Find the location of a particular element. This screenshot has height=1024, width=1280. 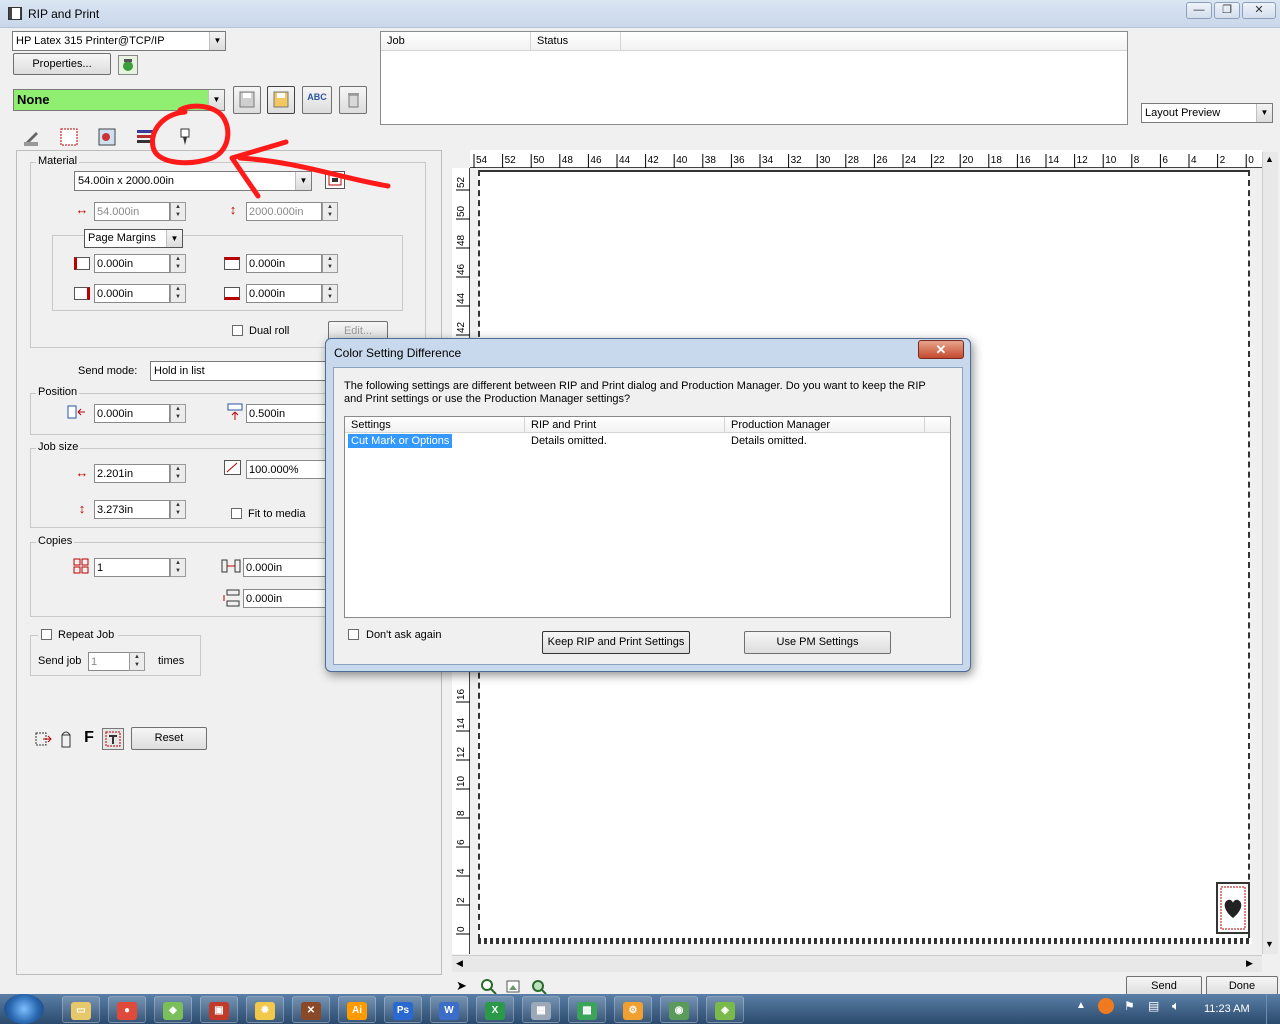

job-list: Job Status is located at coordinates (754, 78).